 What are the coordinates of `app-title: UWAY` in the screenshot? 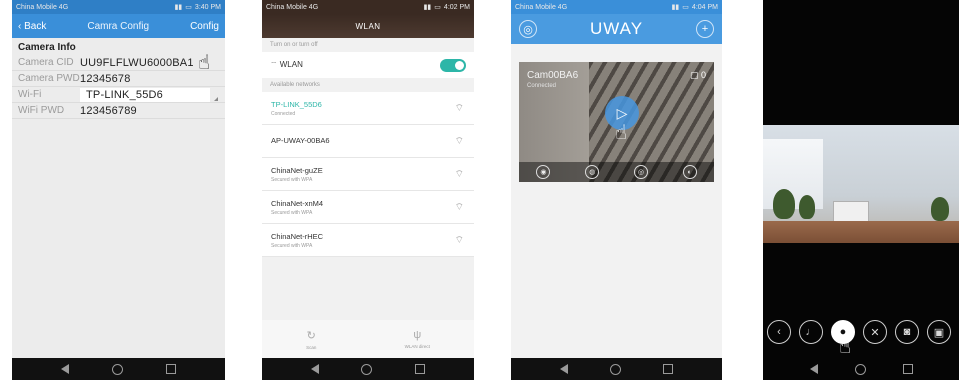 It's located at (616, 28).